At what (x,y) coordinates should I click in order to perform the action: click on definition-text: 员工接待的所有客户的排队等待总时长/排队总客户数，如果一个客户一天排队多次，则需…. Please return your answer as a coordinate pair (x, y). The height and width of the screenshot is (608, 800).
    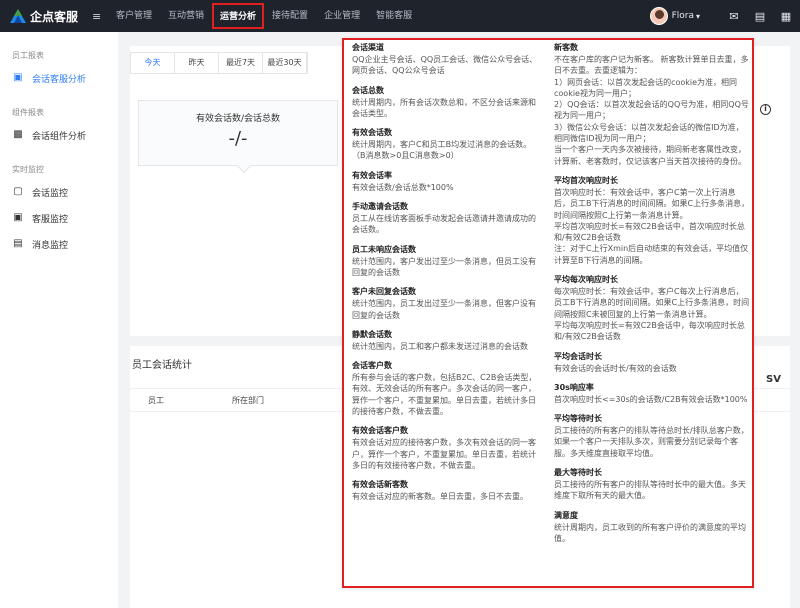
    Looking at the image, I should click on (651, 442).